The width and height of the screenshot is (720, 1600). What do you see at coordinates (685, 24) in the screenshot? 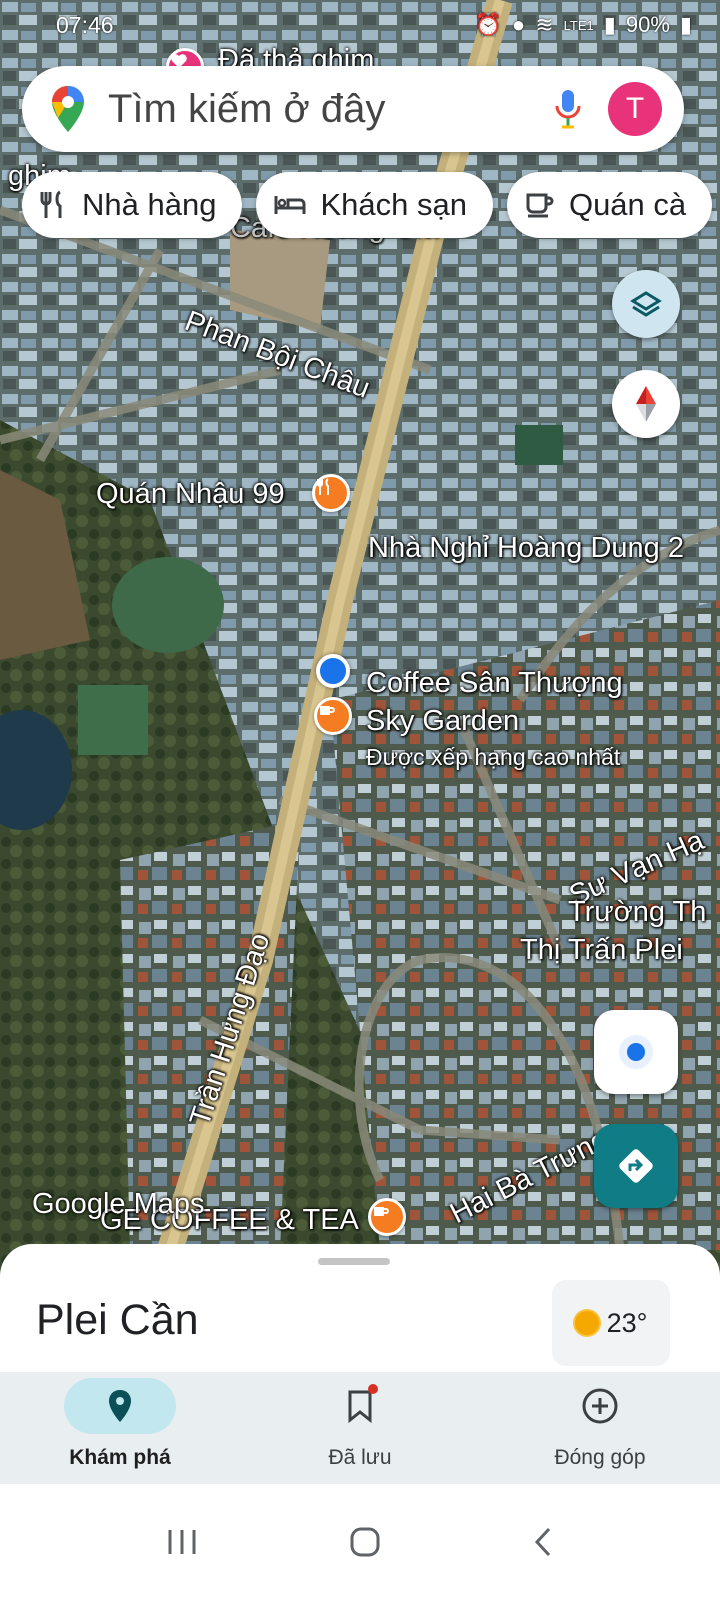
I see `battery-icon: ▮` at bounding box center [685, 24].